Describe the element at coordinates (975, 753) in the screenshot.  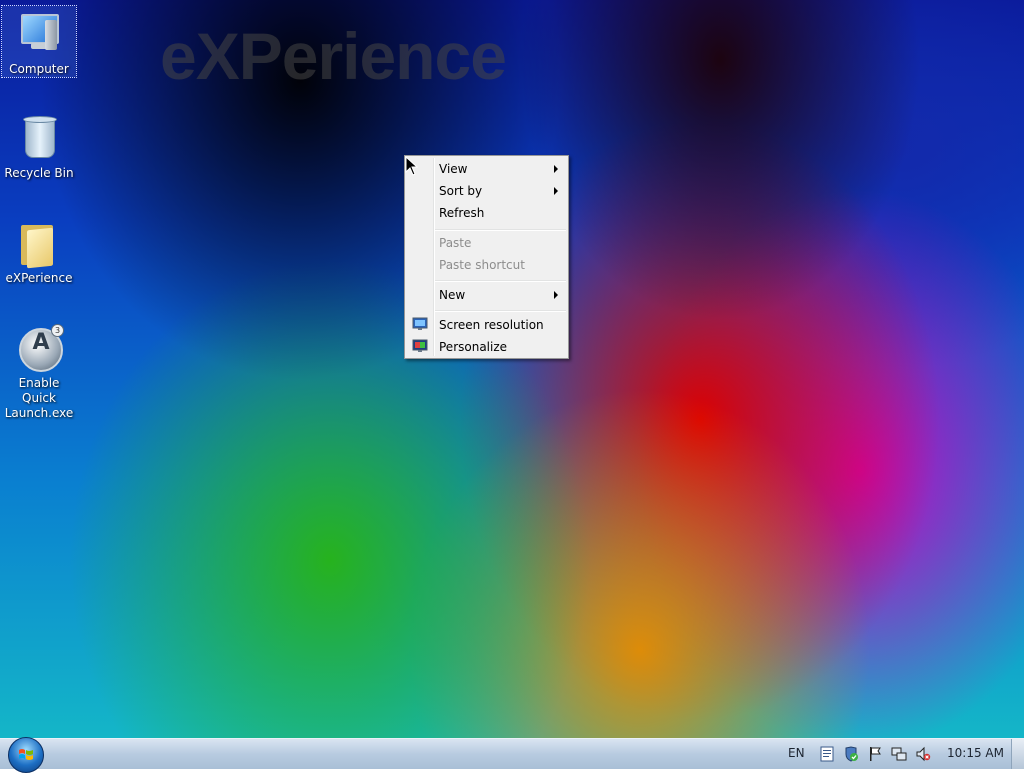
I see `taskbar-clock: 10:15 AM` at that location.